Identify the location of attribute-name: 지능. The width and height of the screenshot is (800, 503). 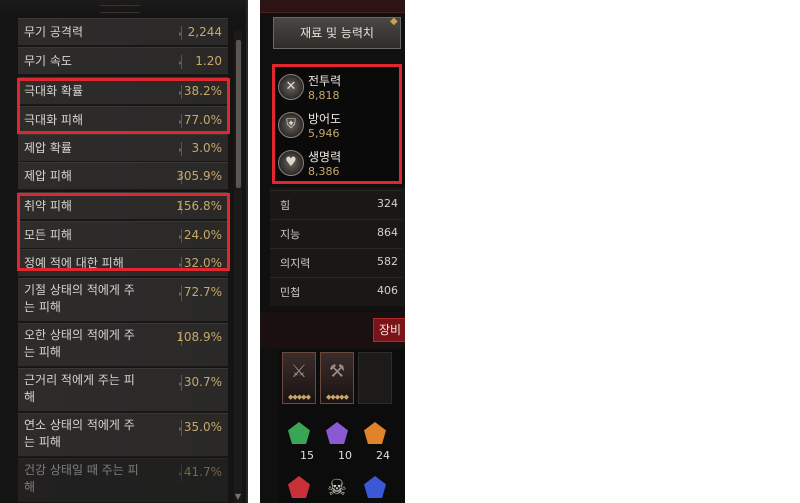
(290, 234).